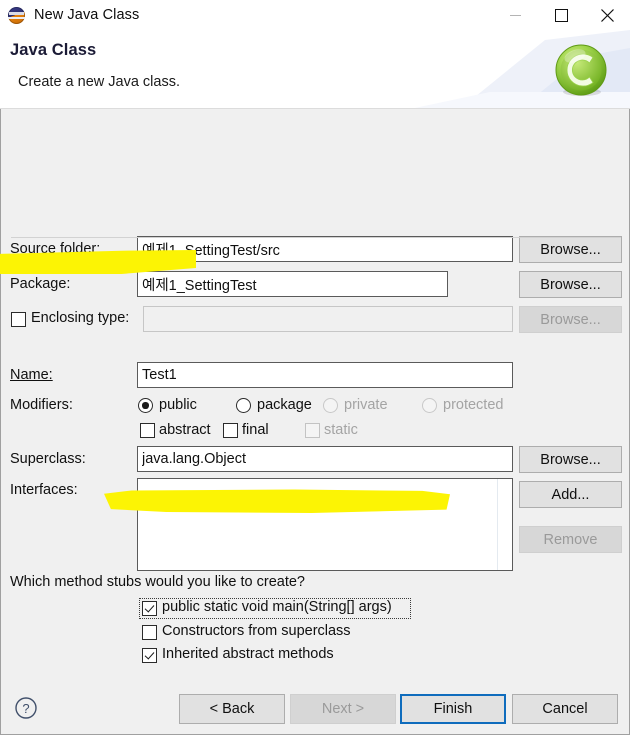 The image size is (630, 735). I want to click on interfaces-remove-button: Remove, so click(570, 539).